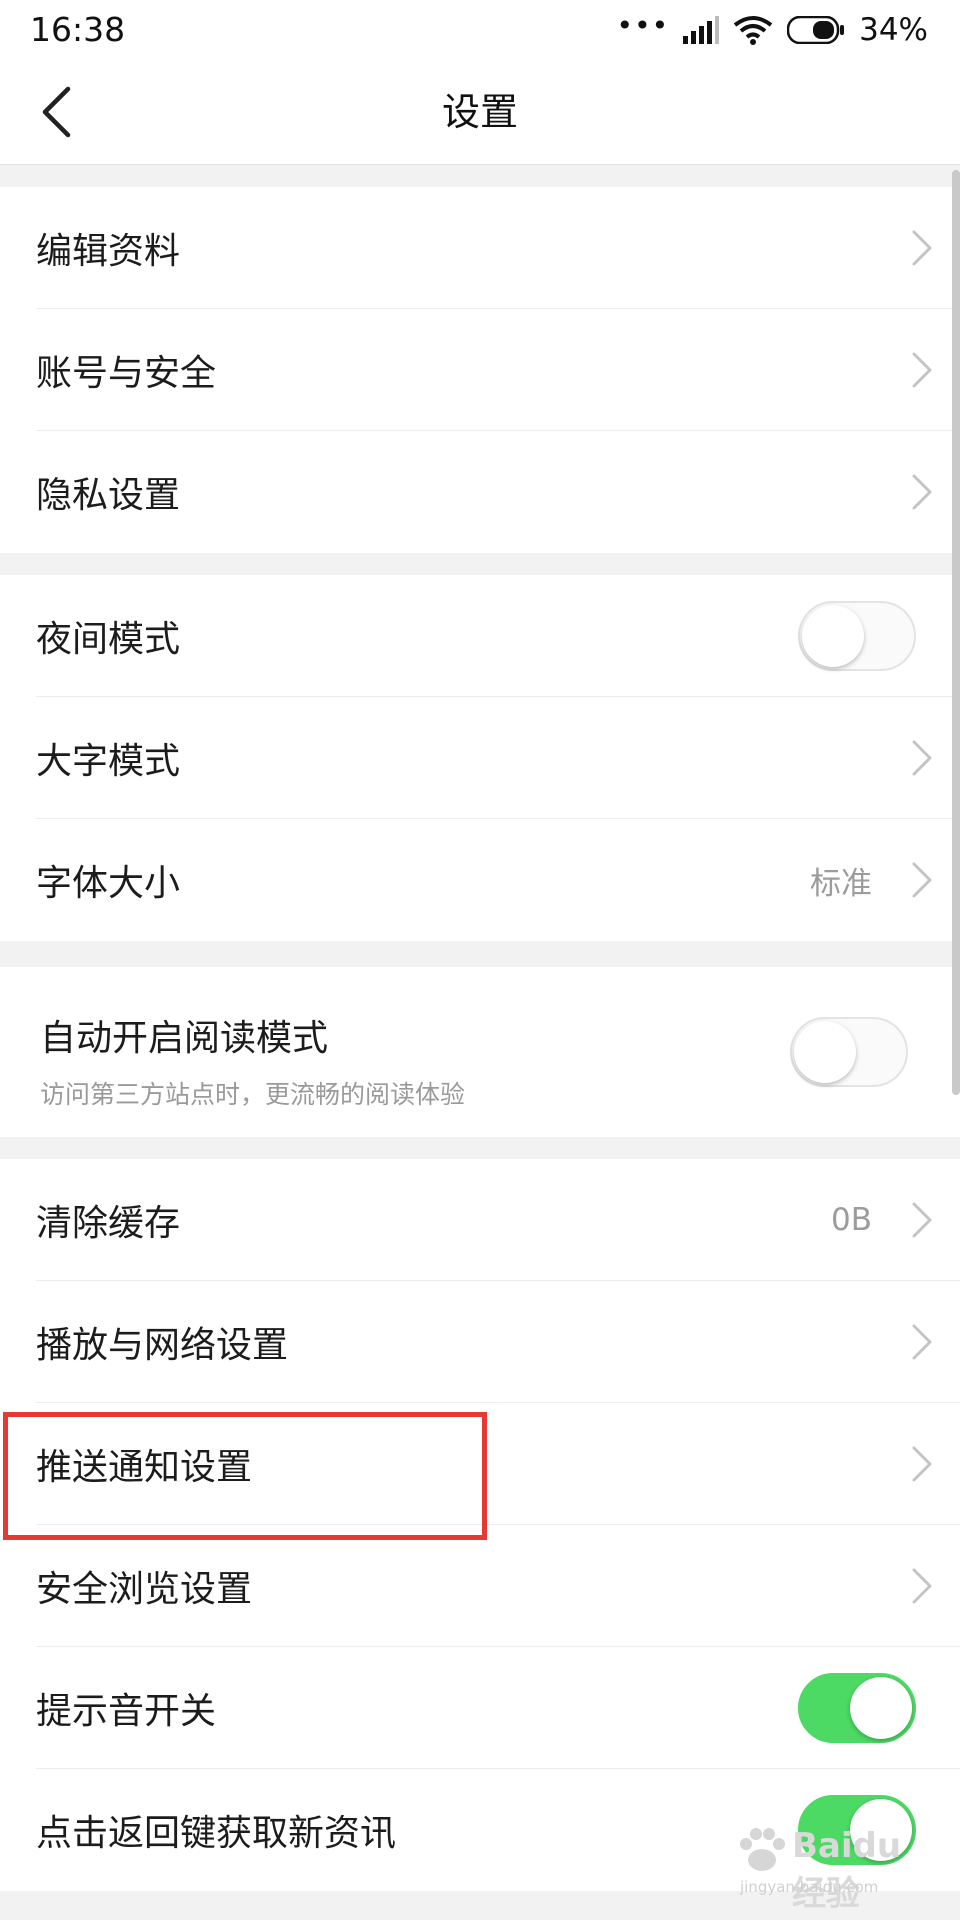 Image resolution: width=960 pixels, height=1920 pixels. What do you see at coordinates (893, 30) in the screenshot?
I see `battery-percent: 34%` at bounding box center [893, 30].